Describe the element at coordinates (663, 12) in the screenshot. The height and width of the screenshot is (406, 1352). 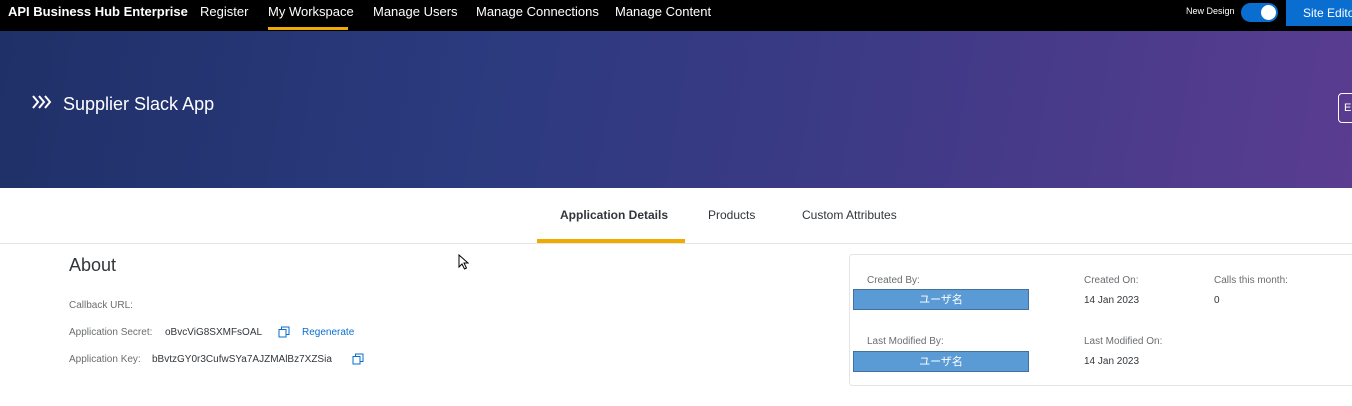
I see `nav-item-manage-content: Manage Content` at that location.